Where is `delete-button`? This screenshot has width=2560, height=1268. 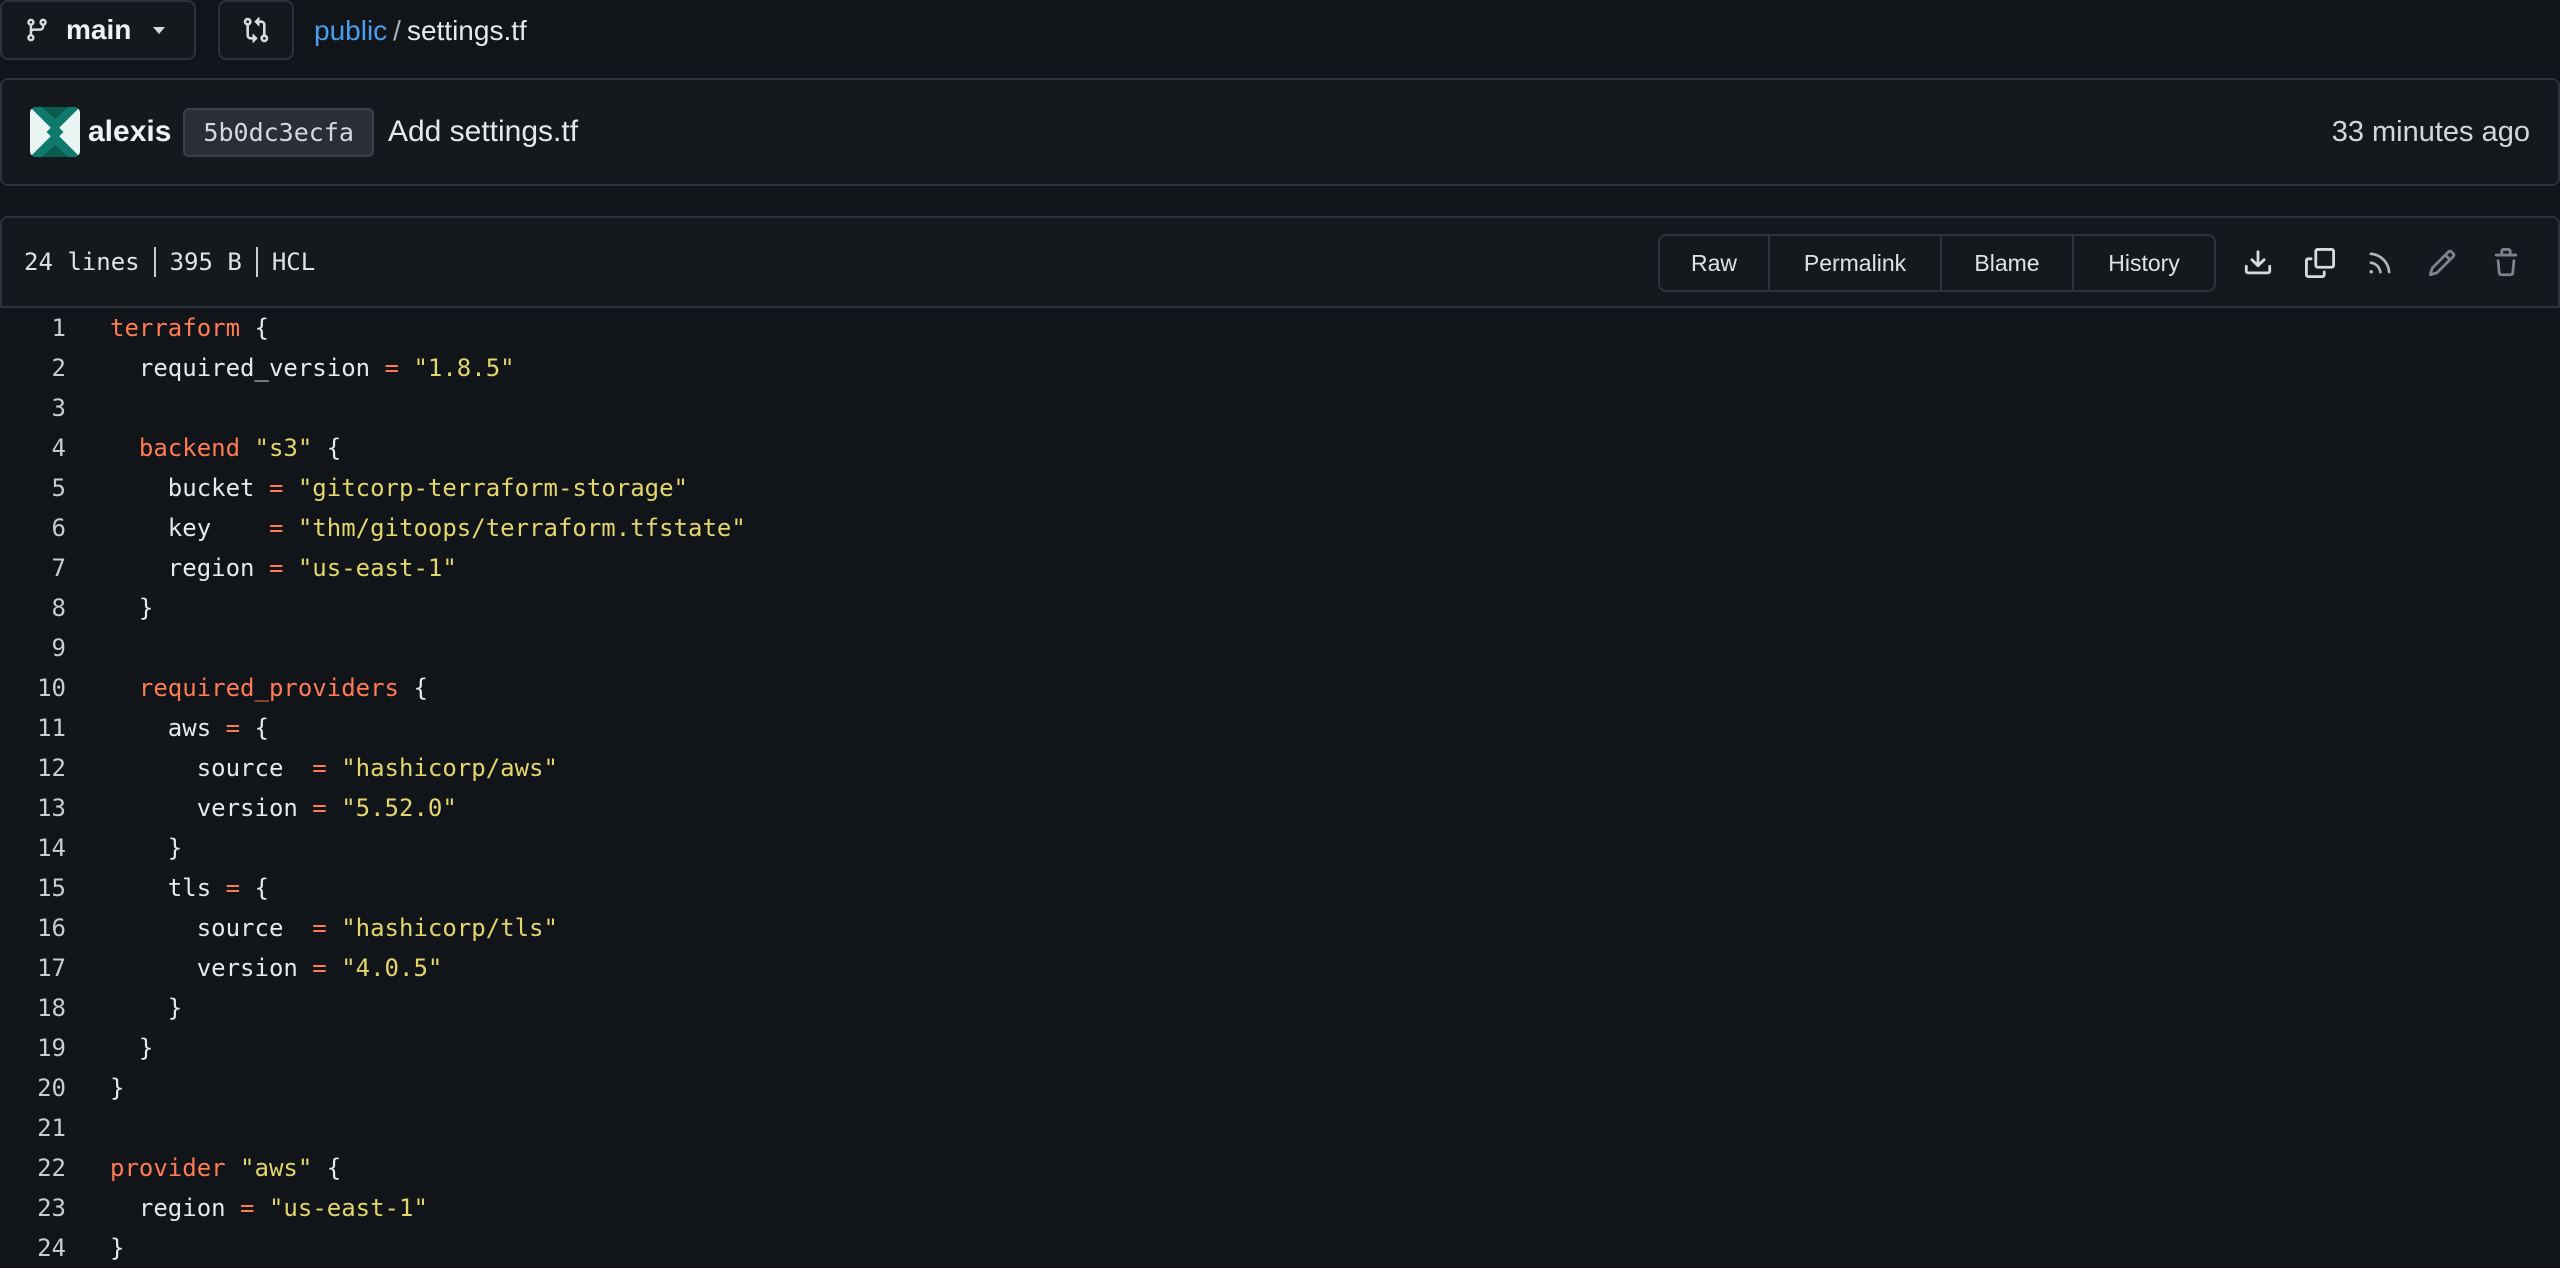 delete-button is located at coordinates (2506, 263).